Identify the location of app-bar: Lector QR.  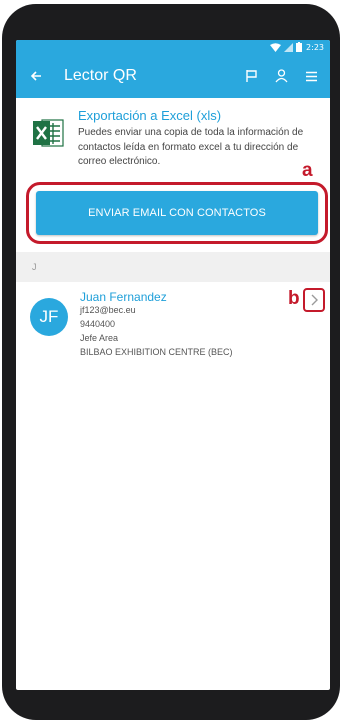
(173, 76).